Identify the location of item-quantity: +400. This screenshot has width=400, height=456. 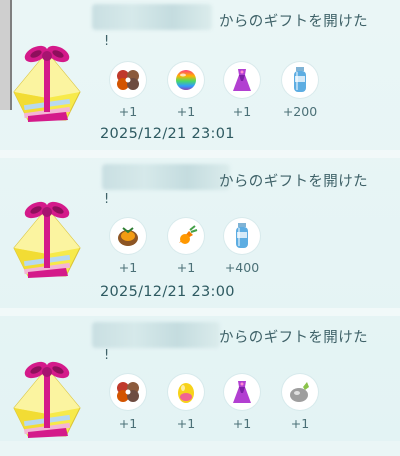
(242, 267).